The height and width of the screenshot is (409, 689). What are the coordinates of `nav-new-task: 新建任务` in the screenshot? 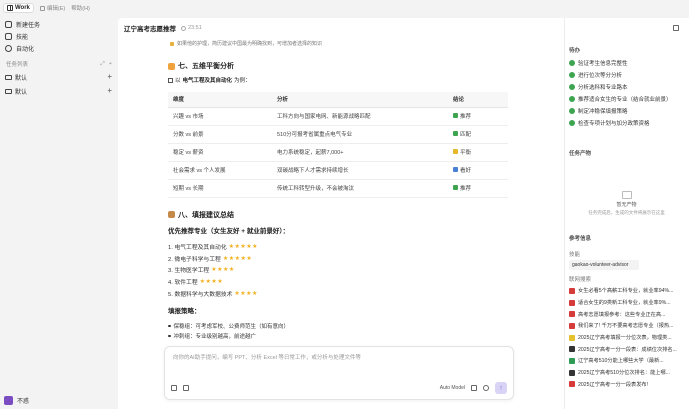 It's located at (59, 24).